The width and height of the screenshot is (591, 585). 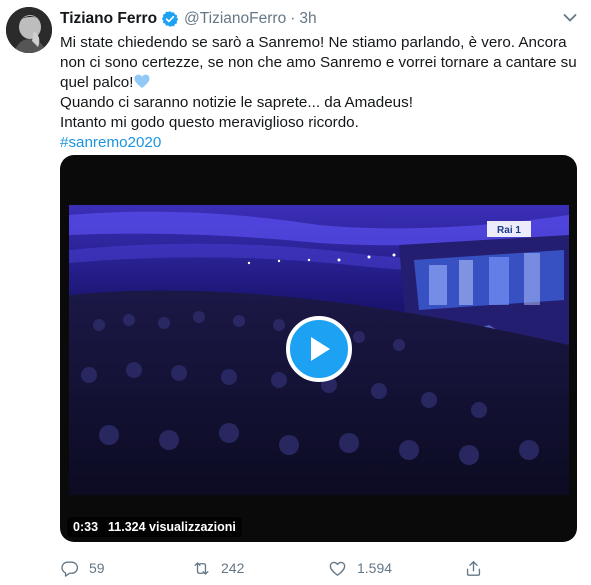 I want to click on hashtag-link: #sanremo2020, so click(x=318, y=143).